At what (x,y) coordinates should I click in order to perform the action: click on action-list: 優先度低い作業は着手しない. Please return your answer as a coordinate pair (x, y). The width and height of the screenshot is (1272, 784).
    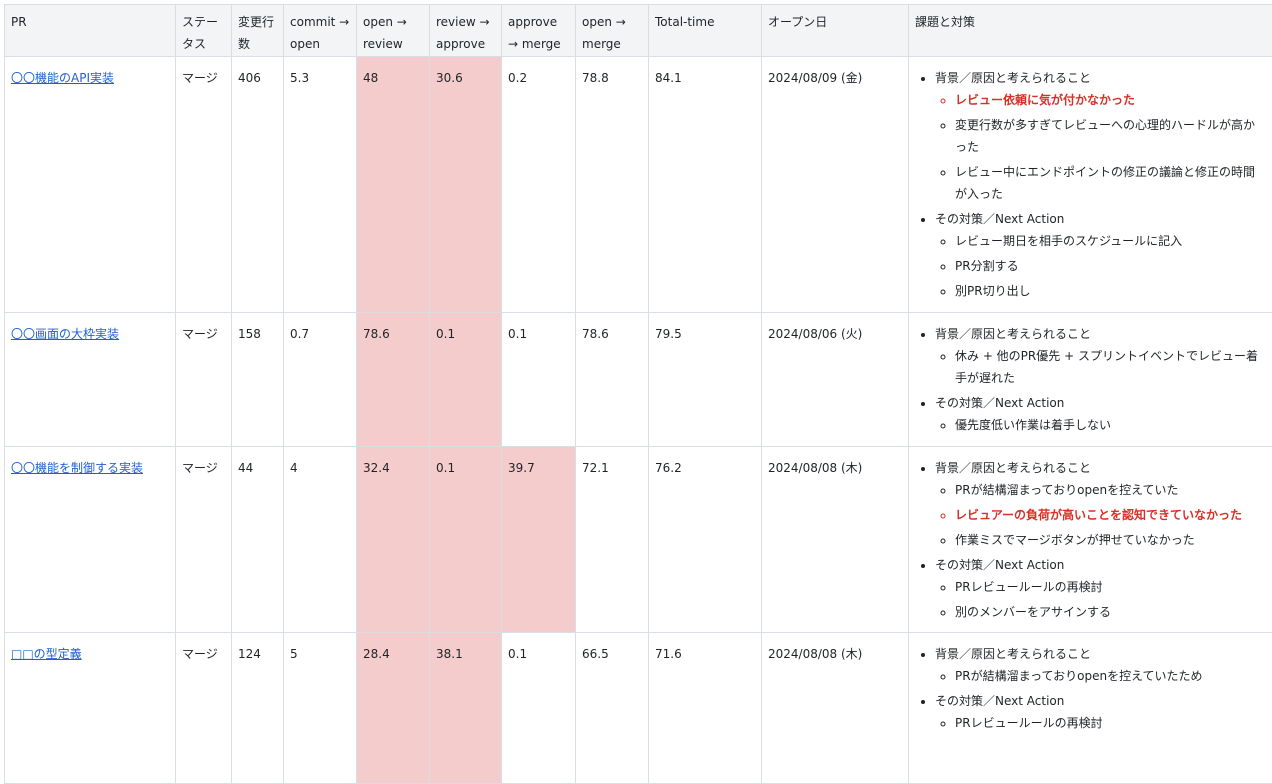
    Looking at the image, I should click on (1100, 425).